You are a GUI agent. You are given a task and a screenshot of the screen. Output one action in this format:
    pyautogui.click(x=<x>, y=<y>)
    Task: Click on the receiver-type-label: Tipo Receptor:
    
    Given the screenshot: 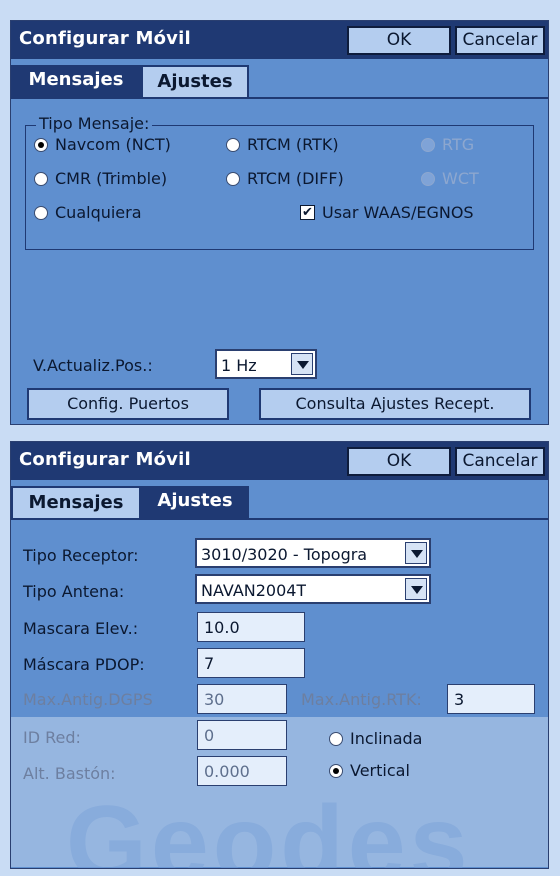 What is the action you would take?
    pyautogui.click(x=81, y=555)
    